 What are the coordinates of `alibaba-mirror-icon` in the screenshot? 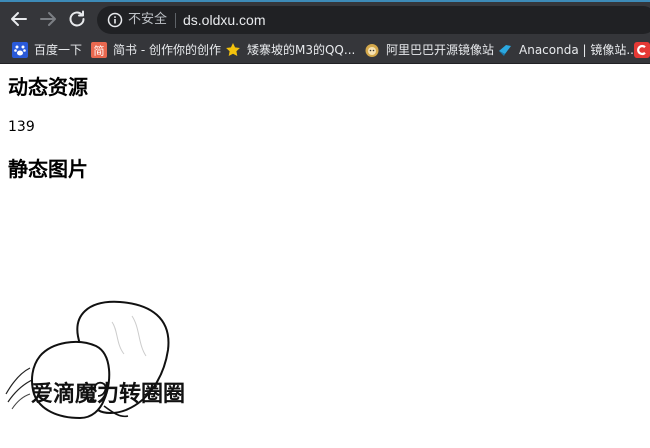 It's located at (372, 50).